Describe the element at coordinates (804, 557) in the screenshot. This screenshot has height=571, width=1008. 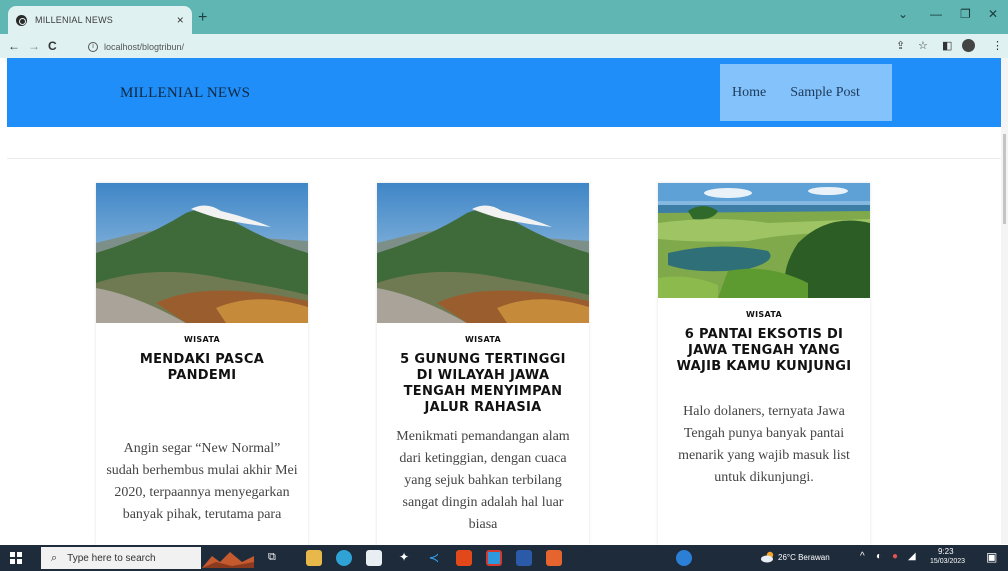
I see `weather-text: 26°C Berawan` at that location.